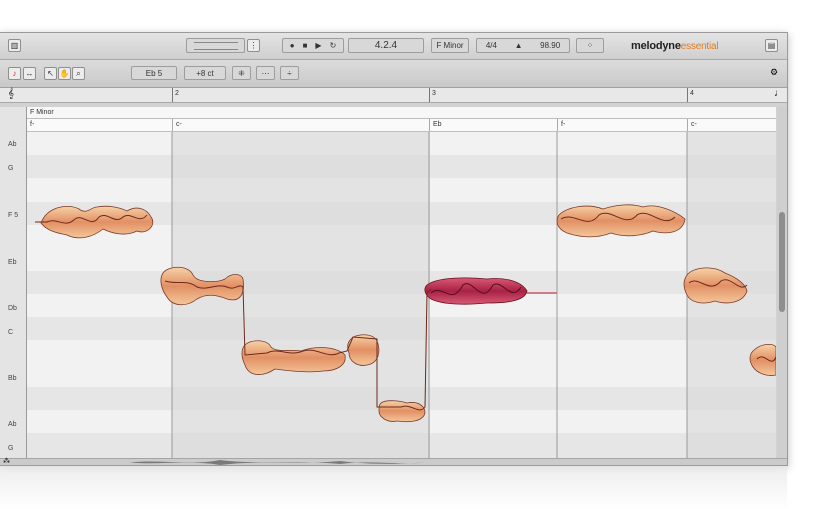 The image size is (823, 511). What do you see at coordinates (12, 262) in the screenshot?
I see `pitch-label-eb: Eb` at bounding box center [12, 262].